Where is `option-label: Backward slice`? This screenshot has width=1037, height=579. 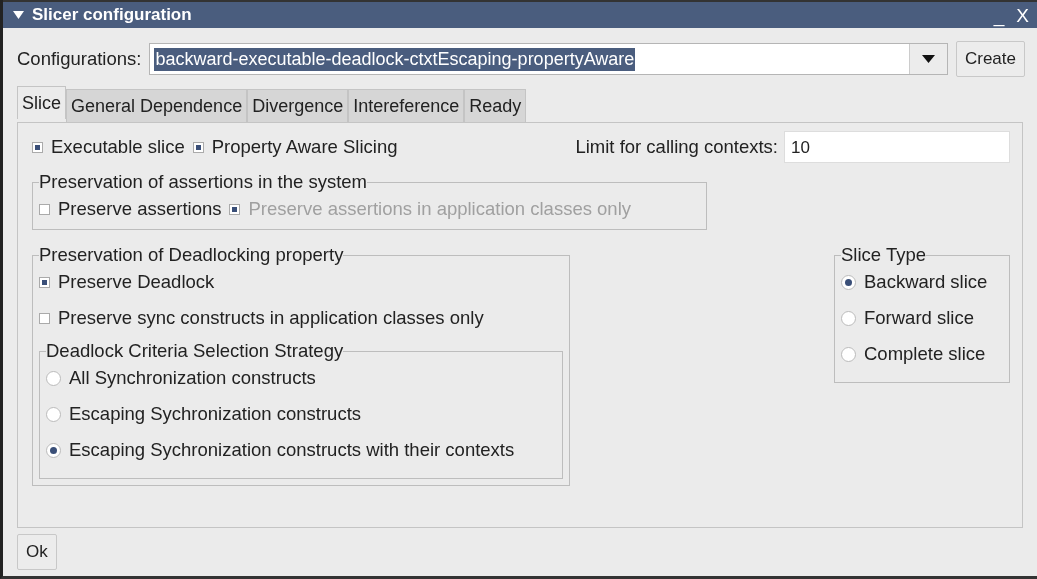 option-label: Backward slice is located at coordinates (926, 282).